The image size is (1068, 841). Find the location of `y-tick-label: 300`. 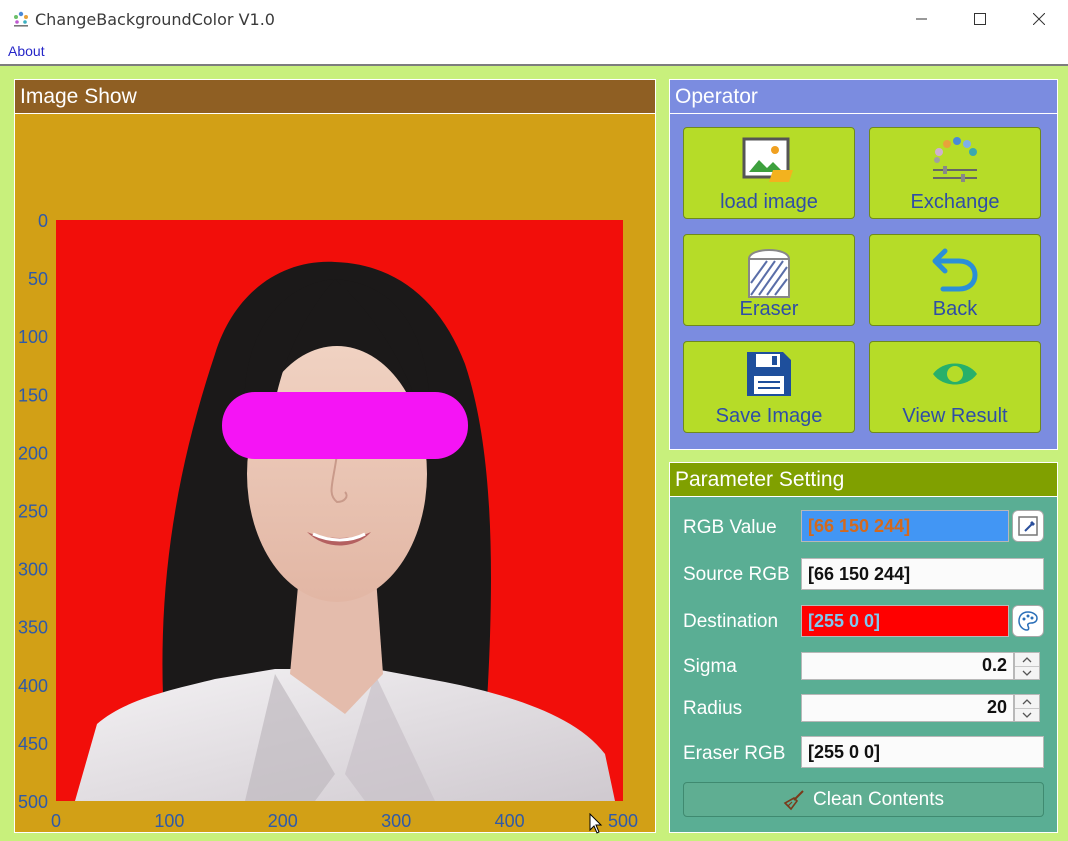

y-tick-label: 300 is located at coordinates (33, 570).